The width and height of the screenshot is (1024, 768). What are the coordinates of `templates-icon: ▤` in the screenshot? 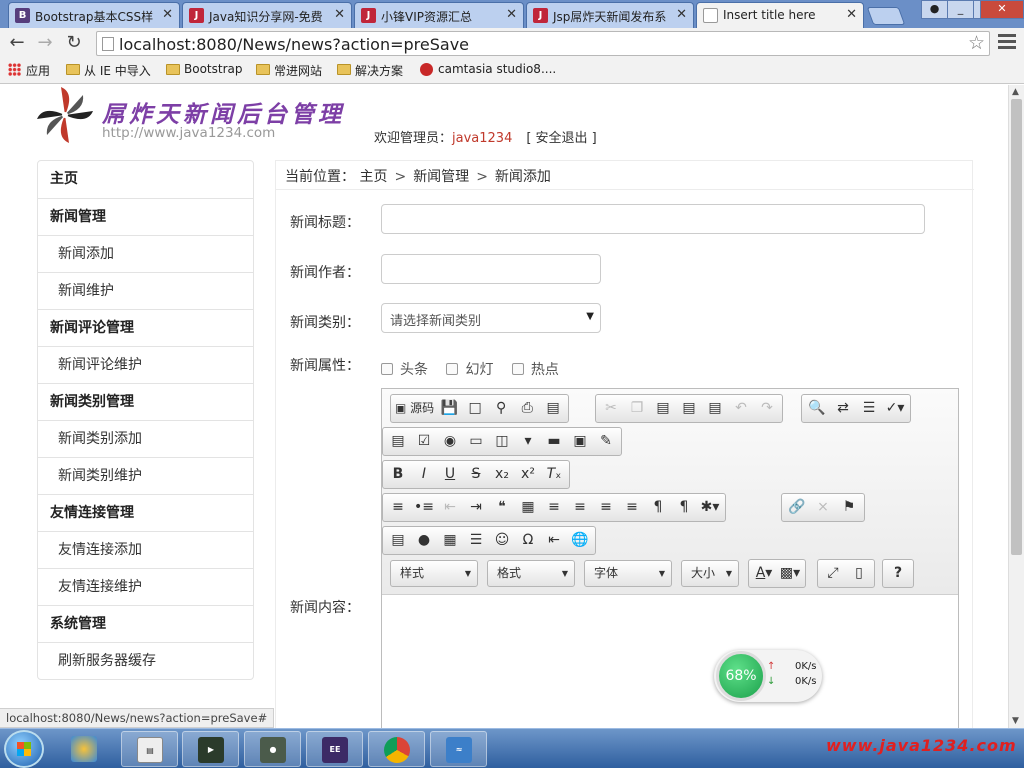 It's located at (553, 408).